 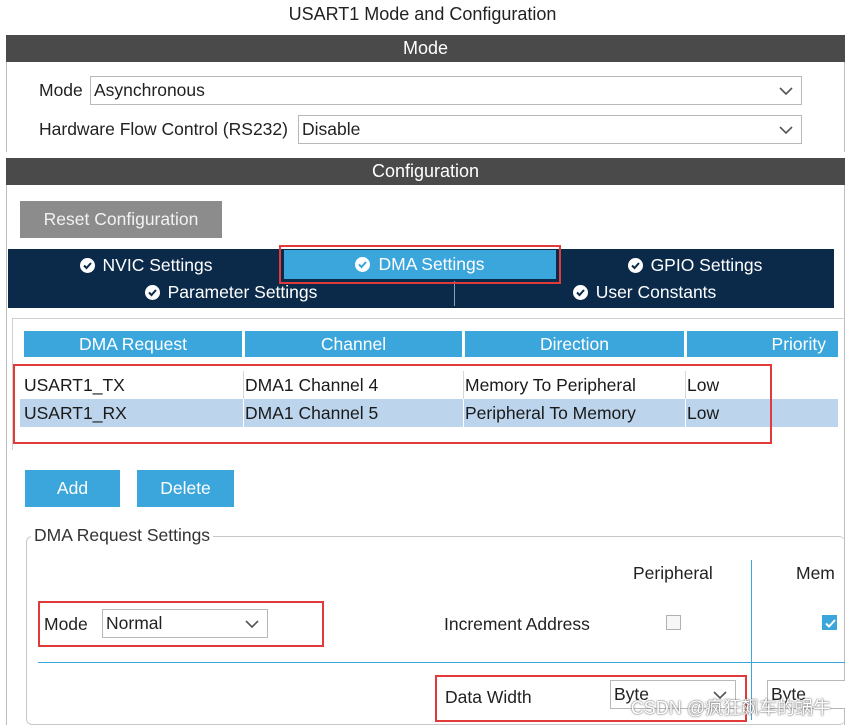 What do you see at coordinates (673, 622) in the screenshot?
I see `peripheral-increment-checkbox` at bounding box center [673, 622].